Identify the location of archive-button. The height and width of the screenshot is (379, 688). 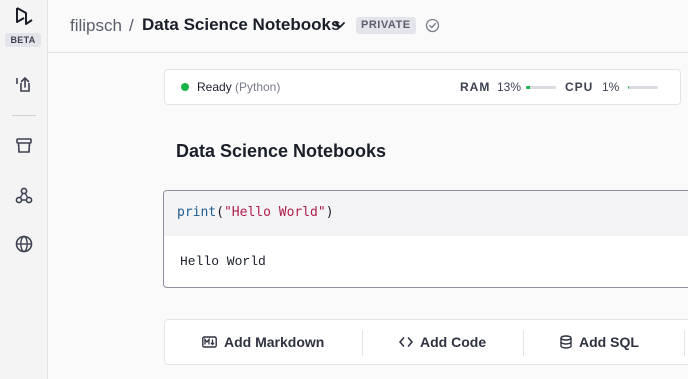
(24, 145).